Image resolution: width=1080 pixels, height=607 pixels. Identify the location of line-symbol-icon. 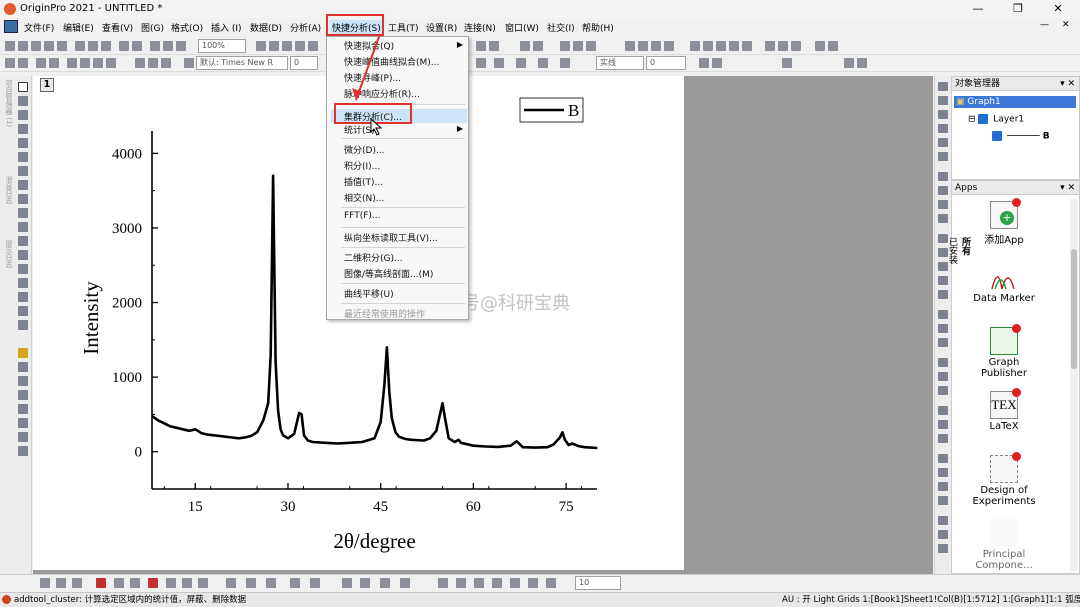
(271, 583).